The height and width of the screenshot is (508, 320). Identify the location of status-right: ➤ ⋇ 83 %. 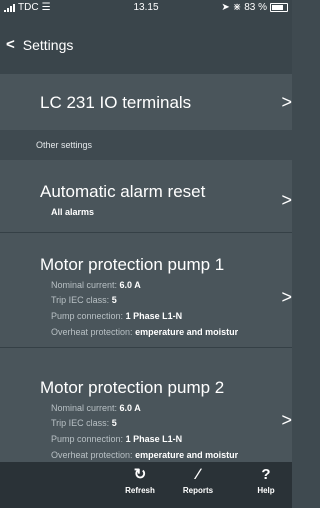
(254, 7).